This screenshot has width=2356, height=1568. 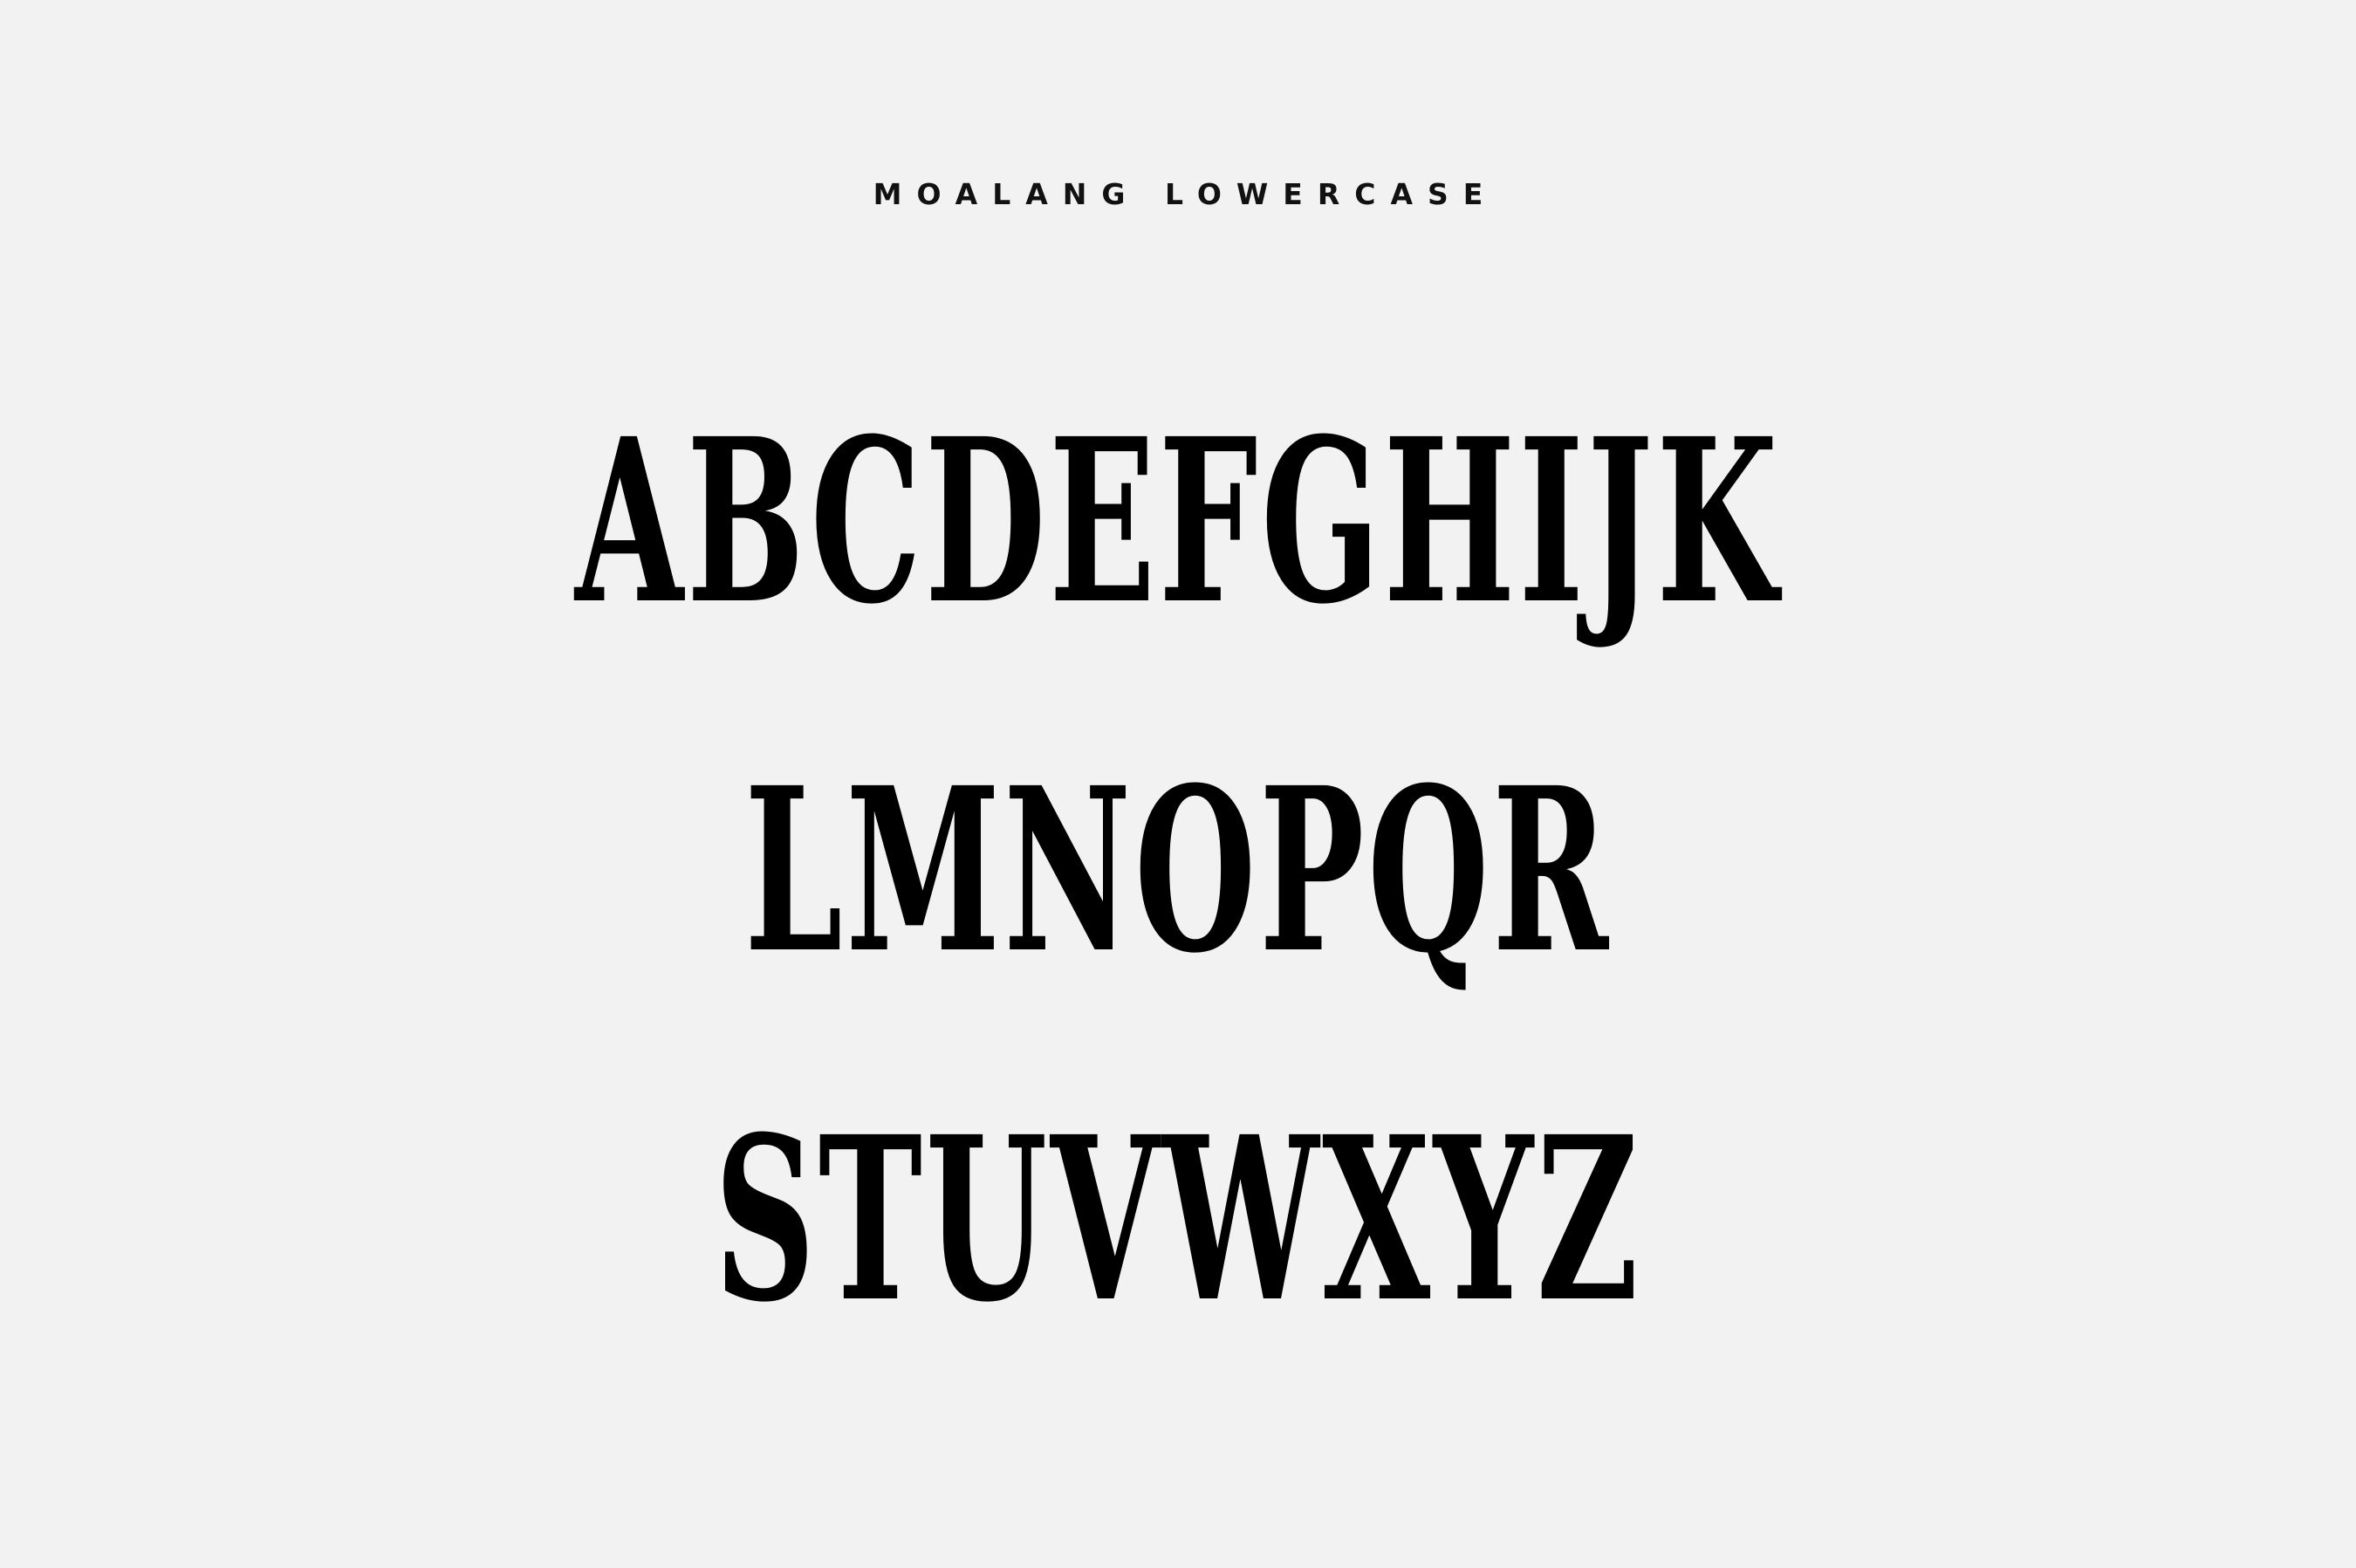 I want to click on glyph-row-l-to-r: LMNOPQR, so click(x=1178, y=870).